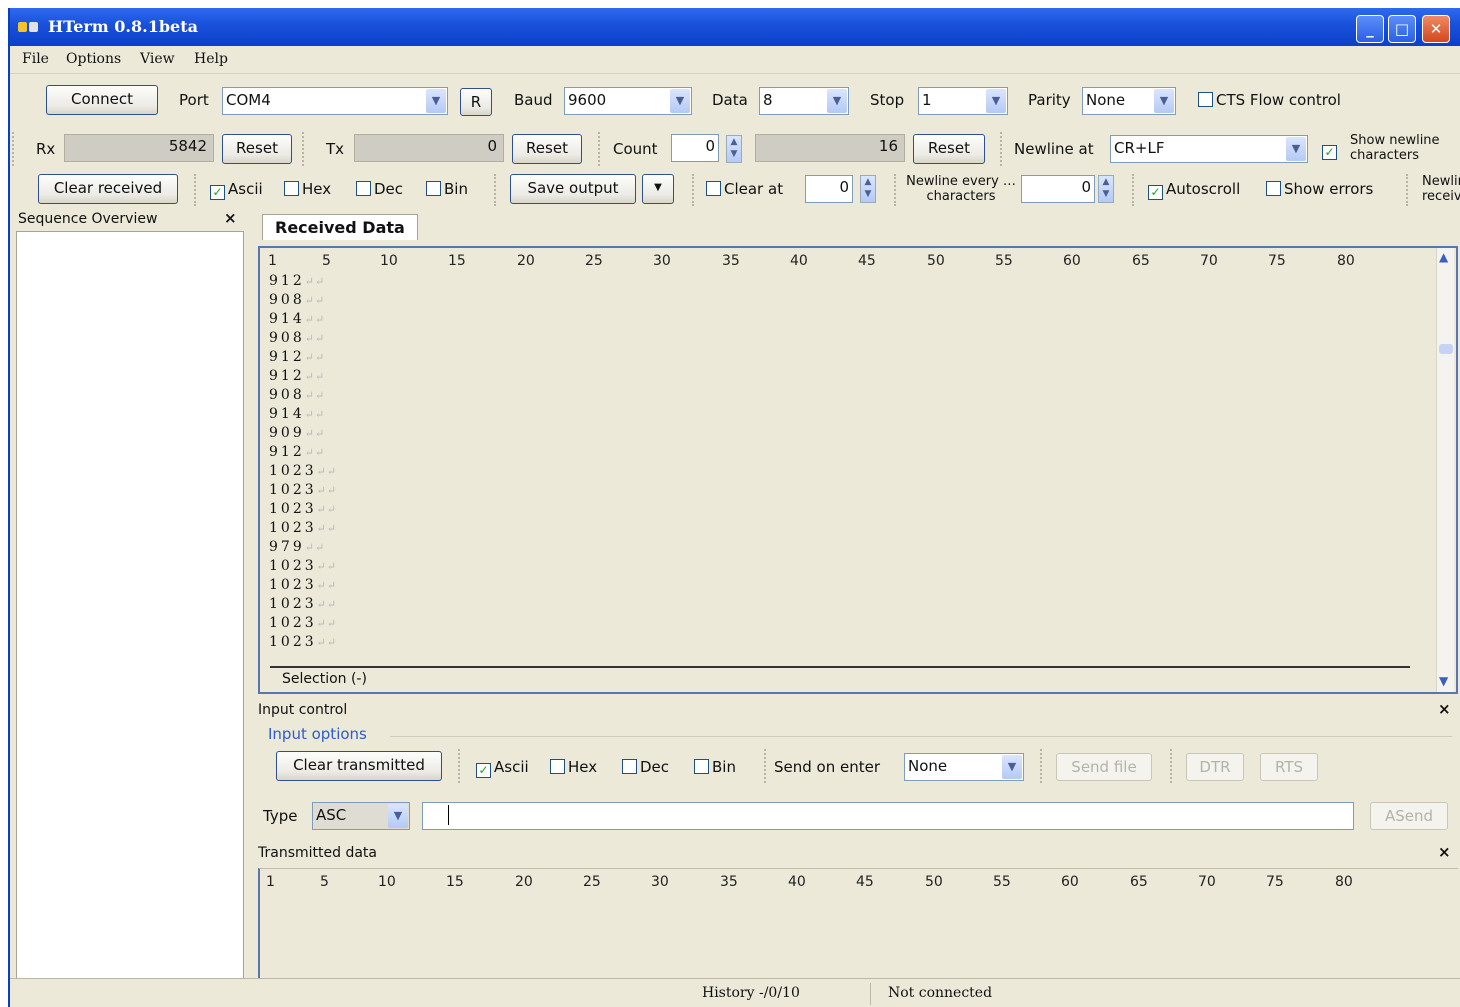 This screenshot has width=1460, height=1007. What do you see at coordinates (573, 767) in the screenshot?
I see `tx-hex-checkbox: Hex` at bounding box center [573, 767].